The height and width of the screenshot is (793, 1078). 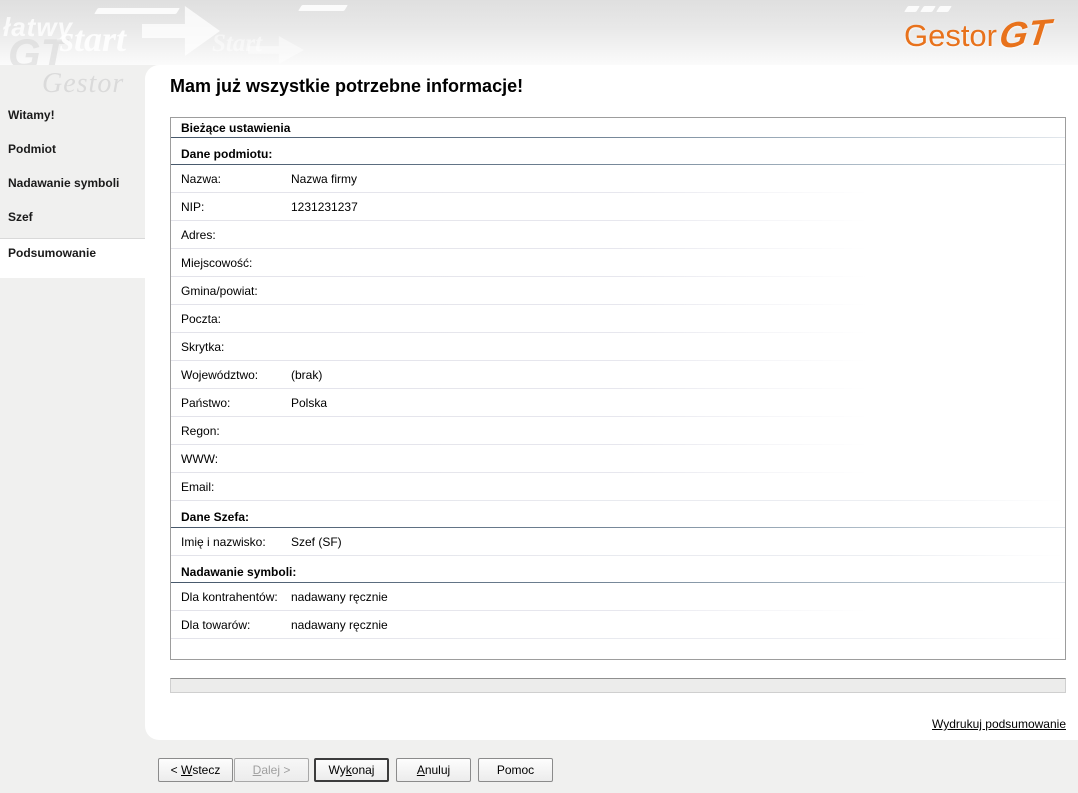 I want to click on sidebar-item-podmiot: Podmiot, so click(x=72, y=149).